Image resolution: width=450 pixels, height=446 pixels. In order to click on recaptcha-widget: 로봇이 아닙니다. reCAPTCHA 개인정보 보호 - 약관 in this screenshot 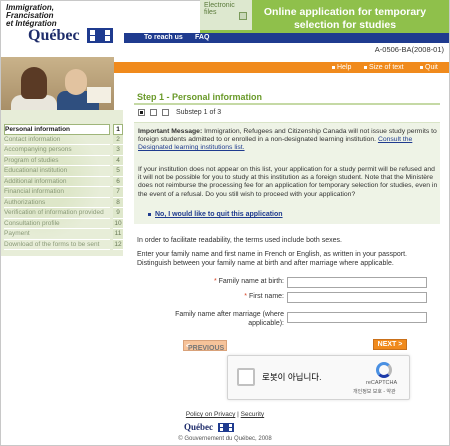, I will do `click(318, 377)`.